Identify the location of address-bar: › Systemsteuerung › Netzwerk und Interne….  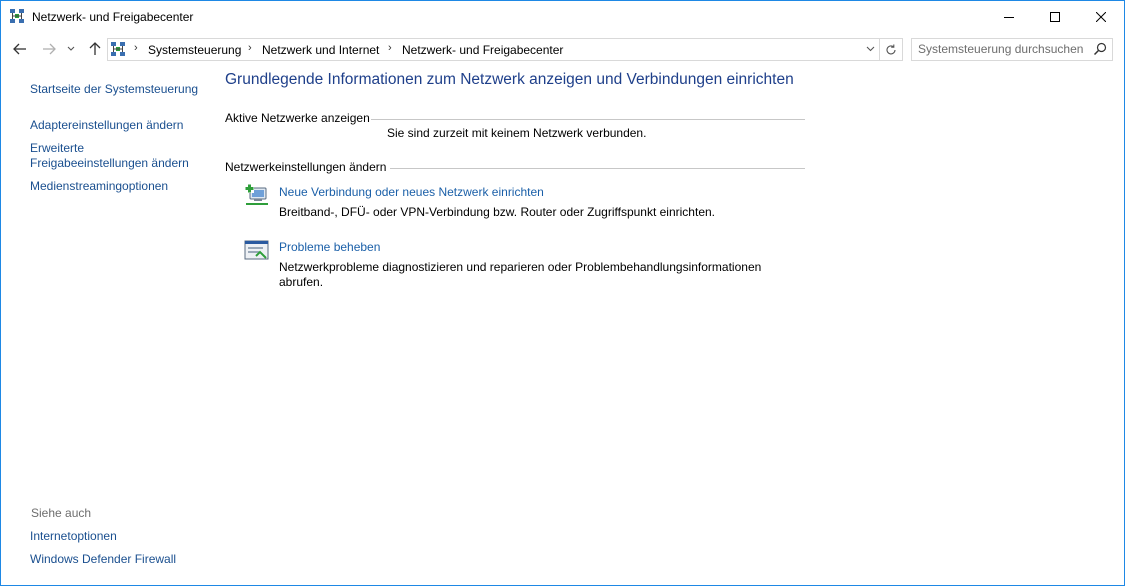
(505, 49).